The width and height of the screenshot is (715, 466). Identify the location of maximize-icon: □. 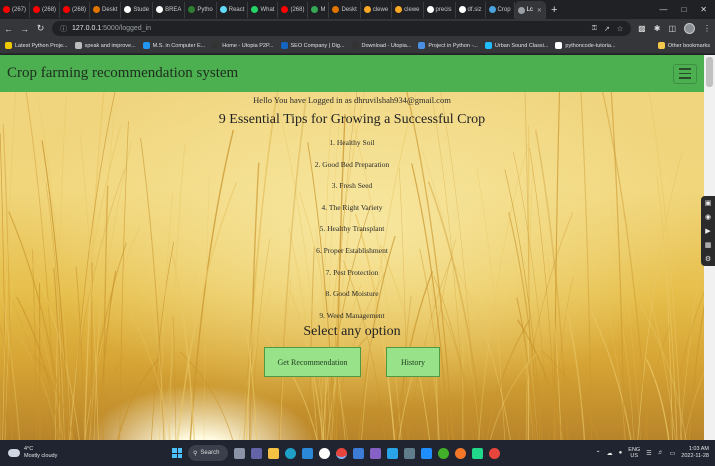
(683, 9).